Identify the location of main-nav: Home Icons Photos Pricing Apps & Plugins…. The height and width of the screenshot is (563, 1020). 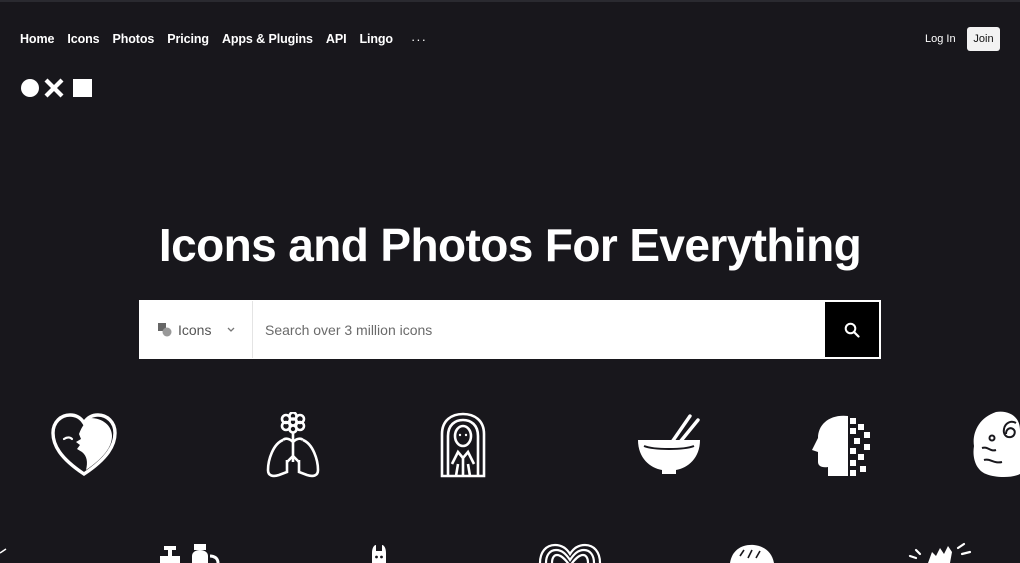
(223, 39).